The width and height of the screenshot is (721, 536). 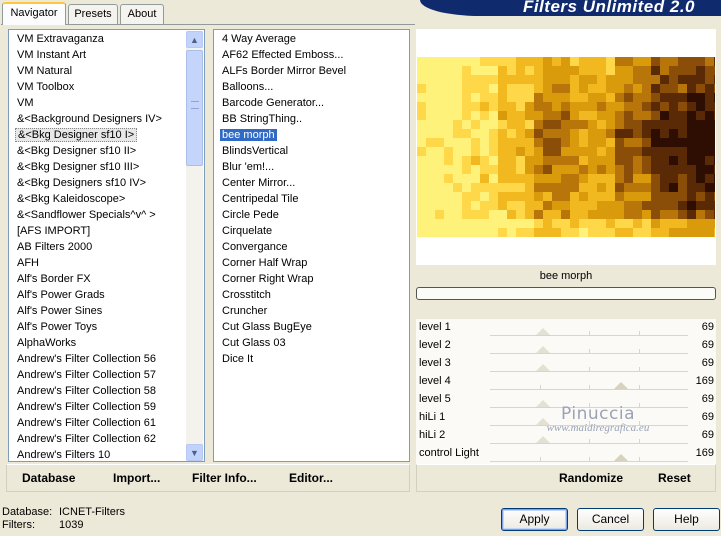 I want to click on progress-bar, so click(x=566, y=293).